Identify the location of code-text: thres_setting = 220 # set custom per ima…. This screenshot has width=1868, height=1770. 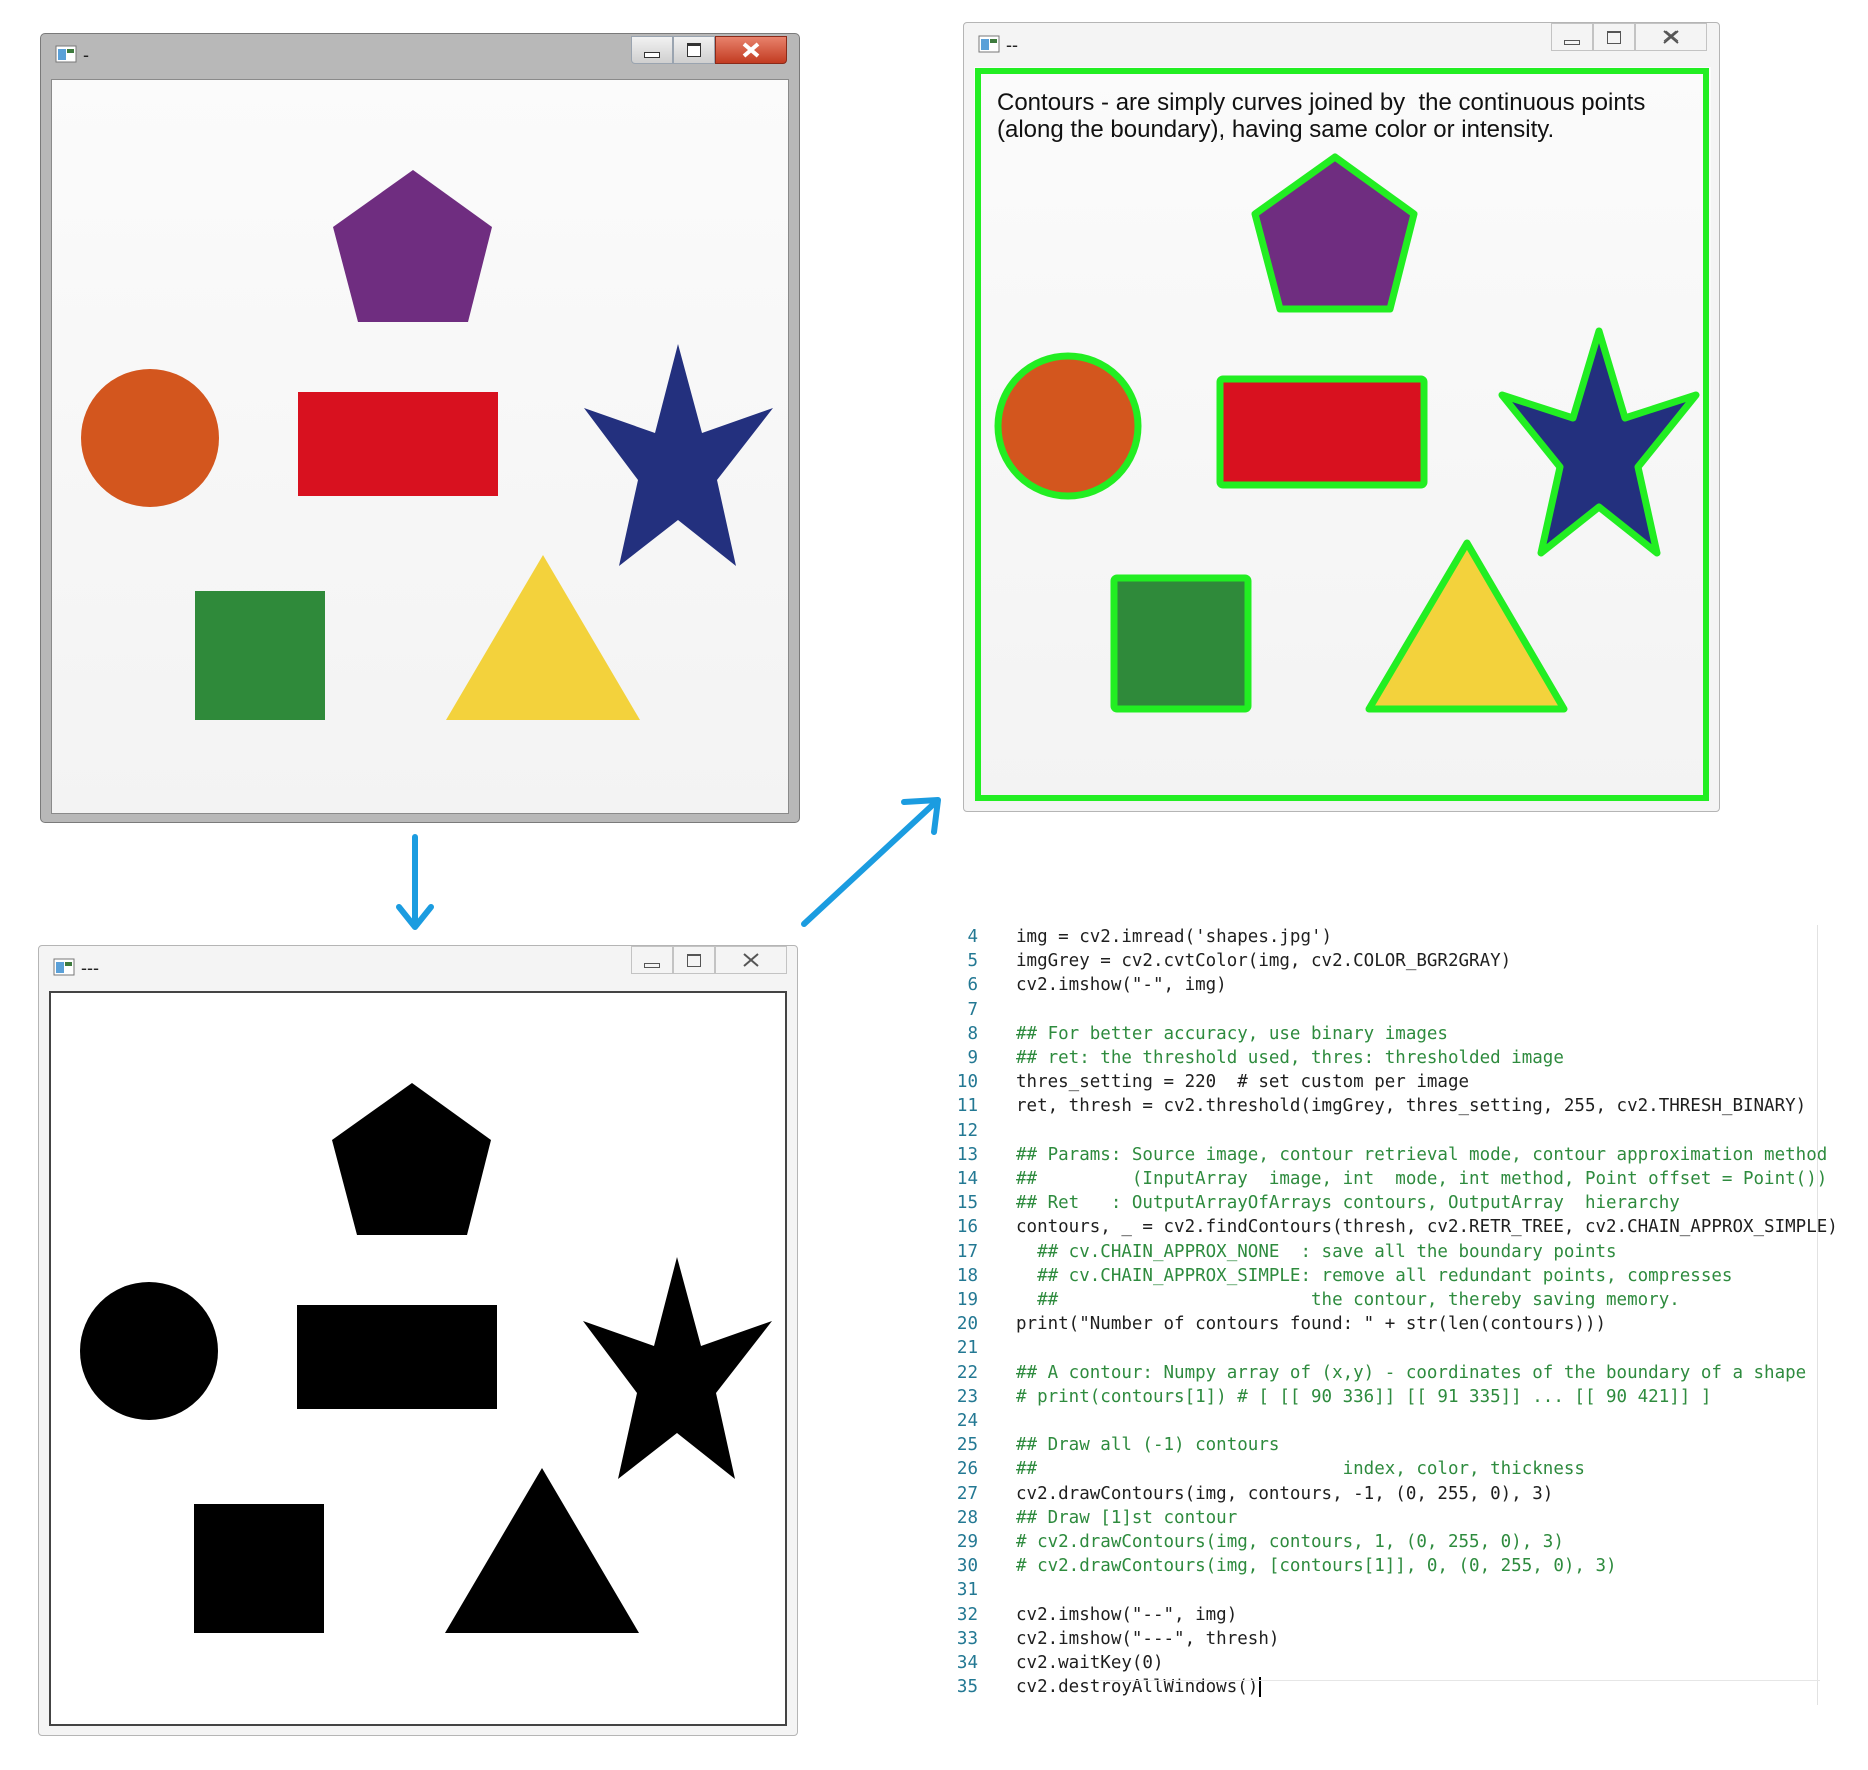
(1243, 1082).